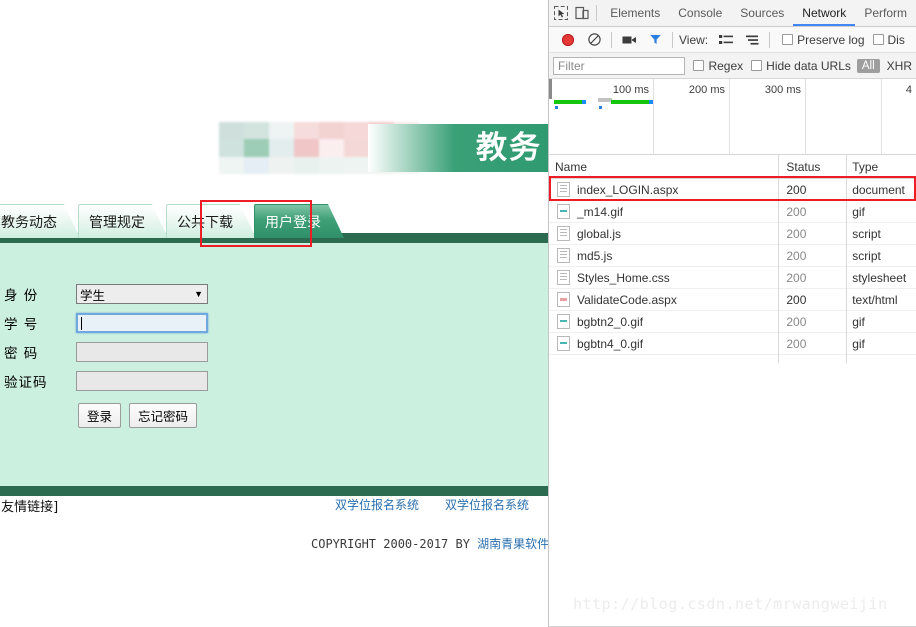  I want to click on list-view-icon, so click(726, 40).